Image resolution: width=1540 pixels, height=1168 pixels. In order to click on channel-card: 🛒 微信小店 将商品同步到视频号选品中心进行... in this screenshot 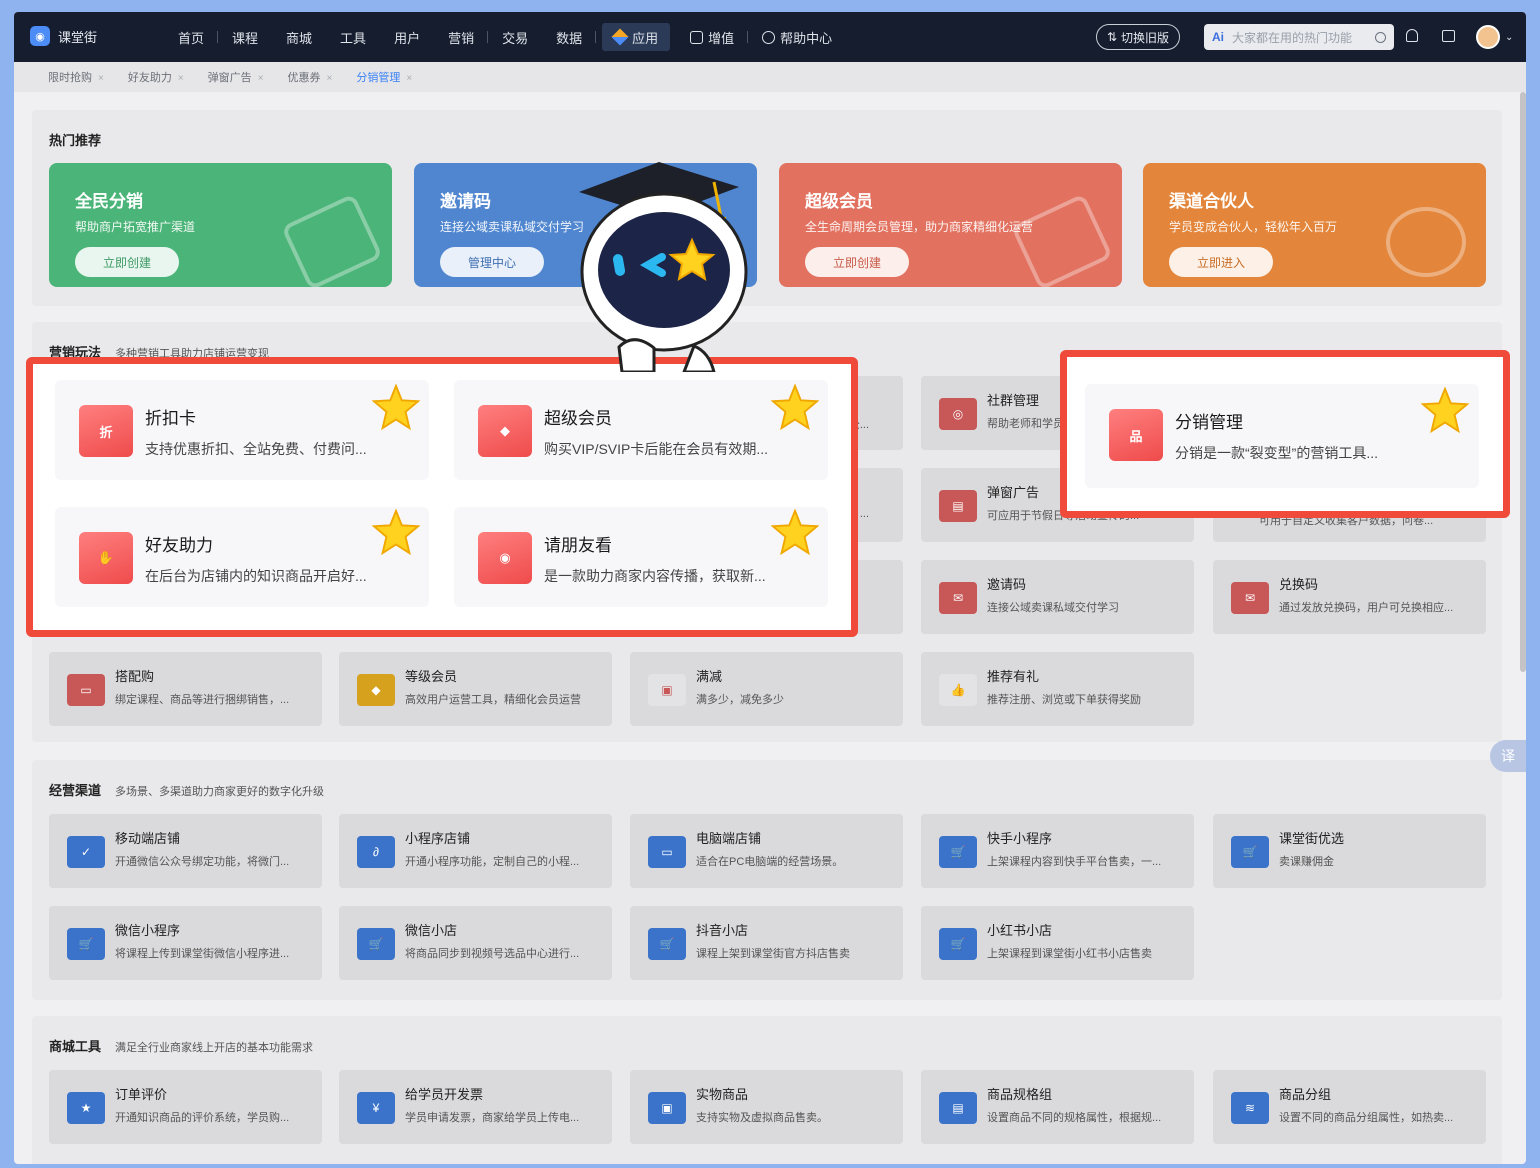, I will do `click(475, 943)`.